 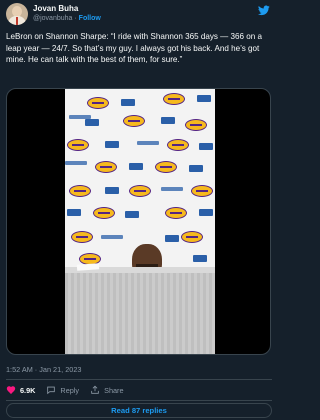 I want to click on tweet-actions: 6.9K Reply Share, so click(x=70, y=390).